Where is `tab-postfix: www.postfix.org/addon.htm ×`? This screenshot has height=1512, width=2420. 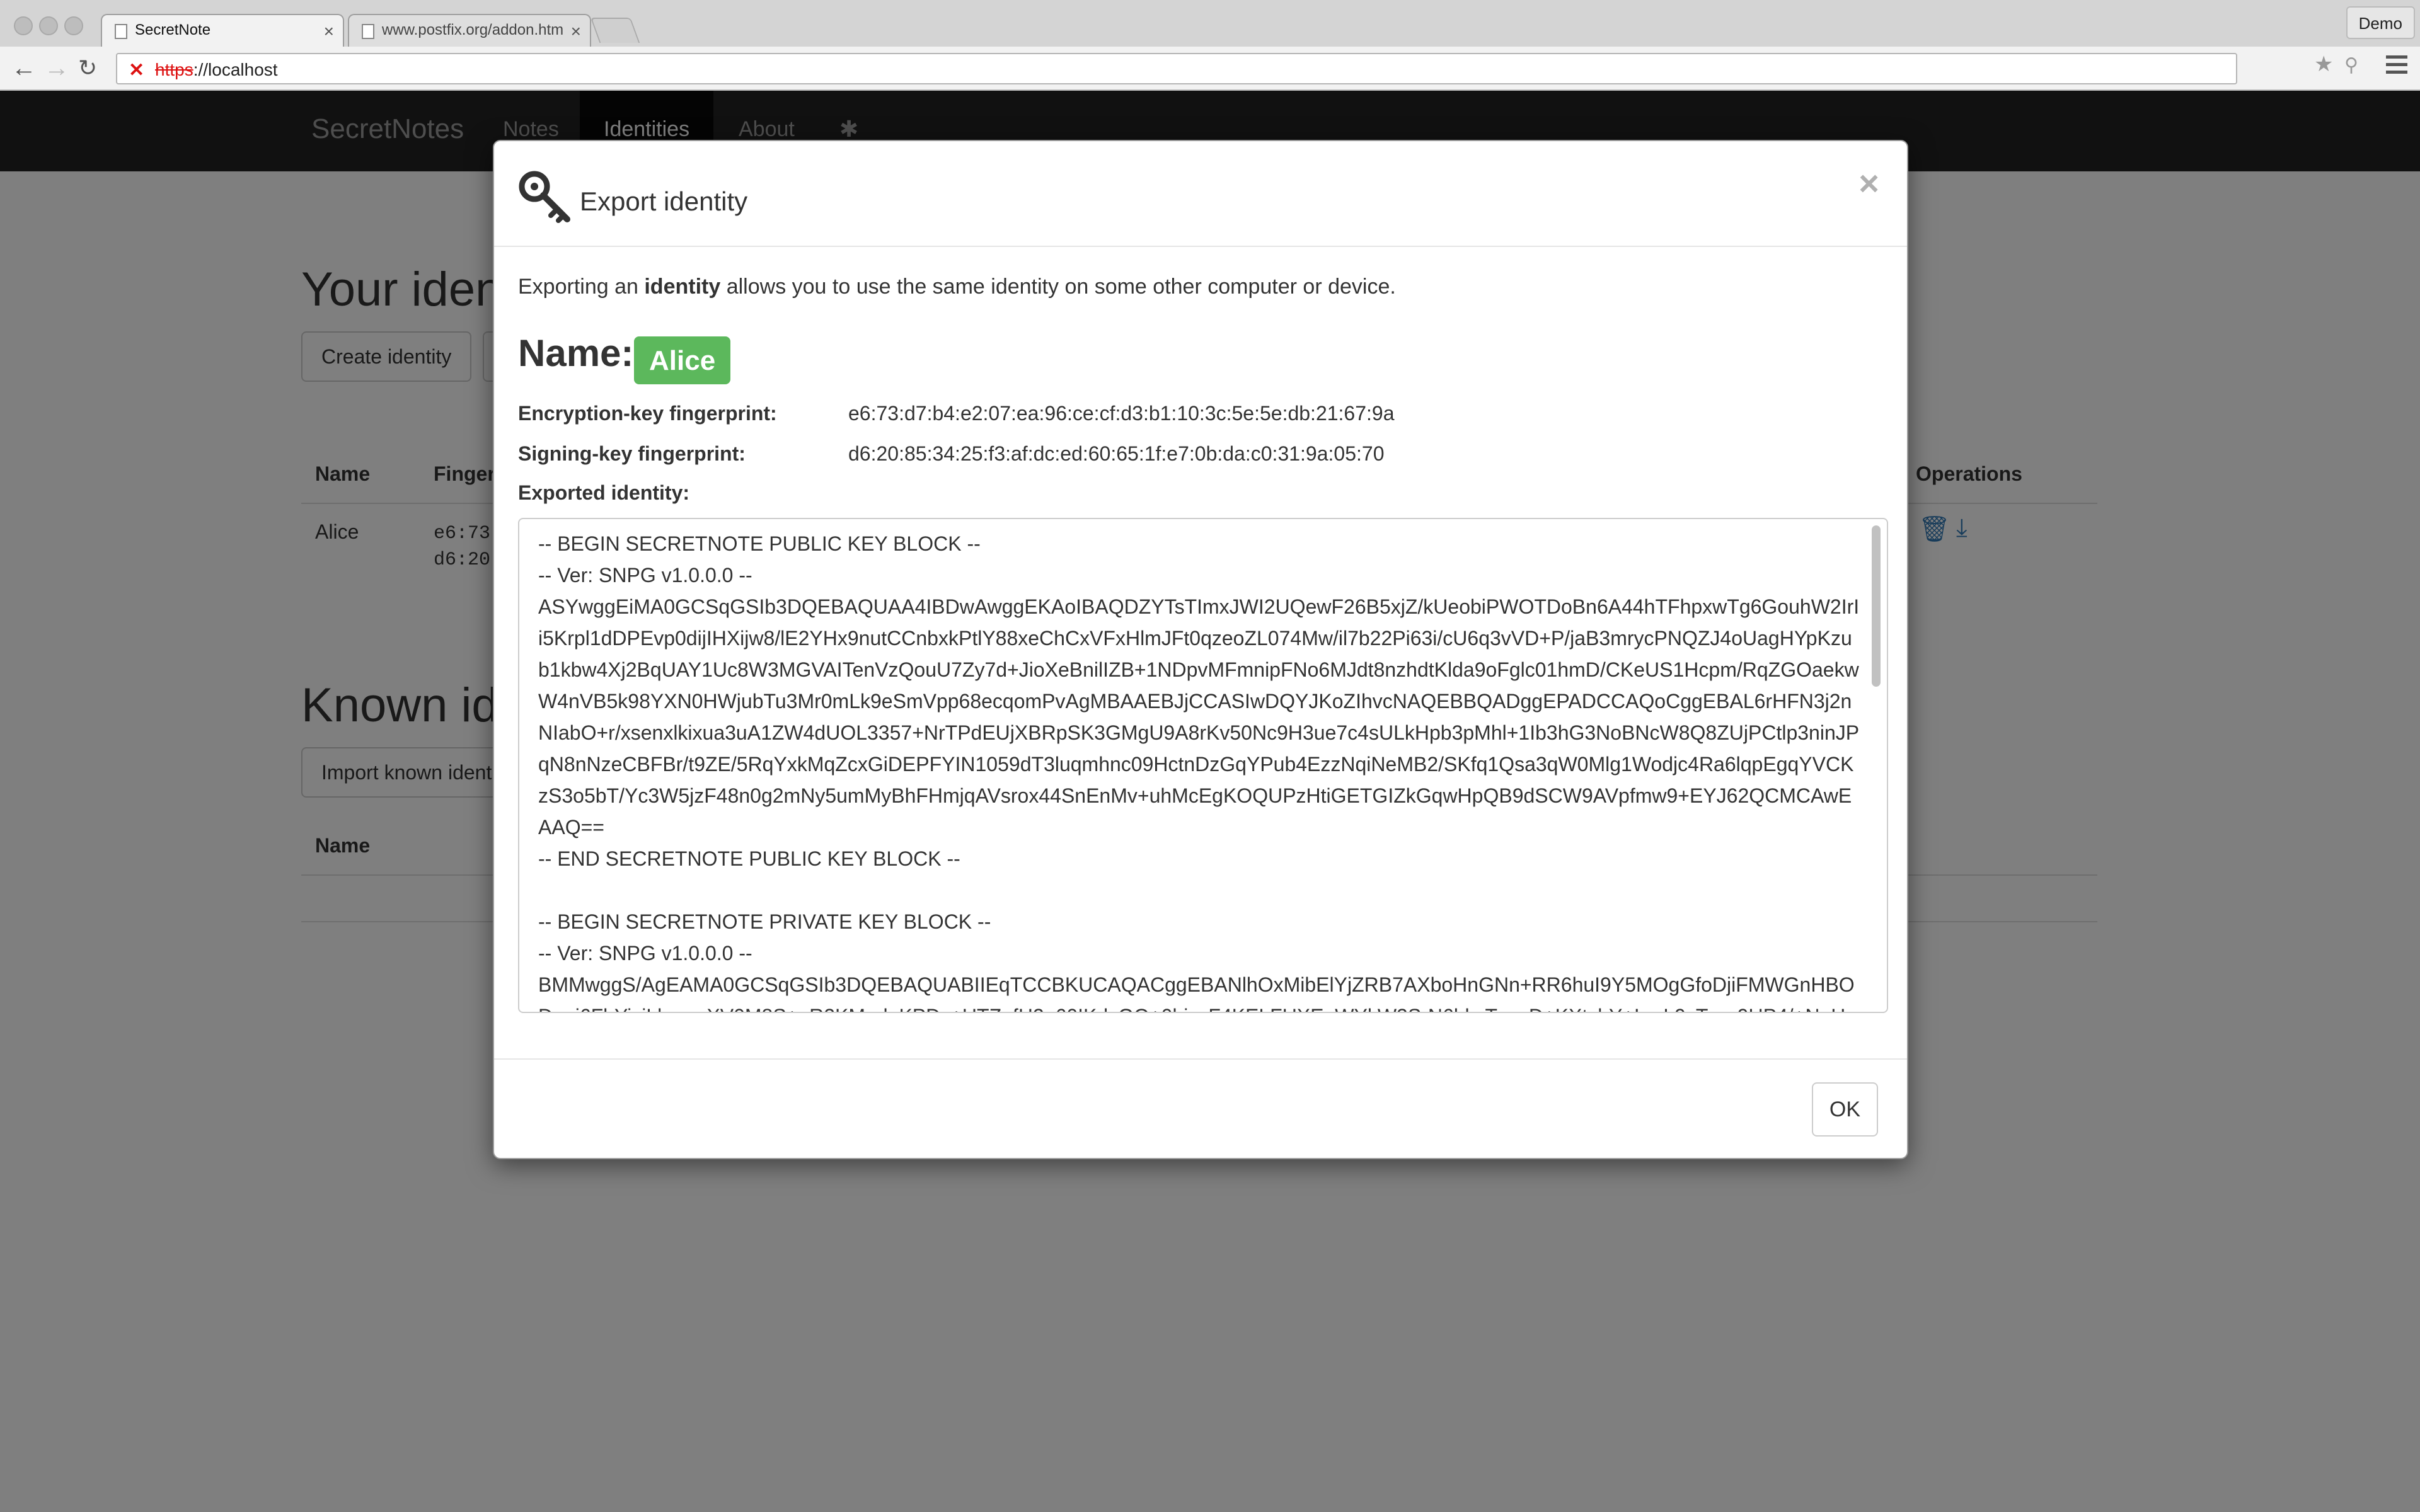 tab-postfix: www.postfix.org/addon.htm × is located at coordinates (470, 30).